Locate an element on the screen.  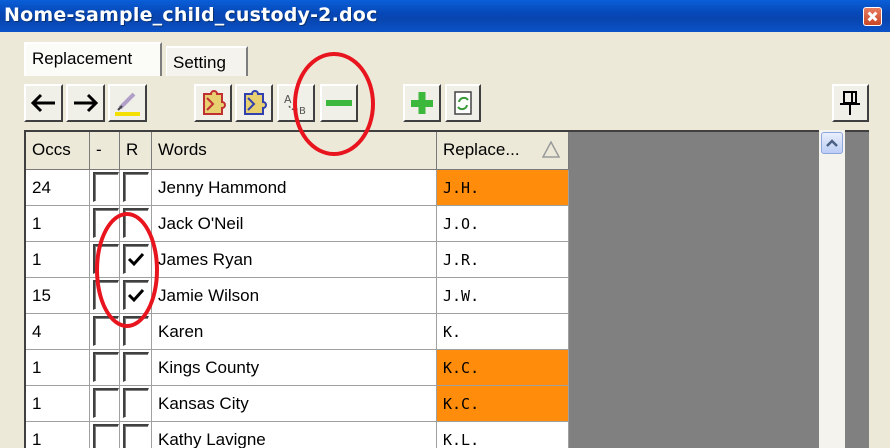
refresh-icon is located at coordinates (463, 103).